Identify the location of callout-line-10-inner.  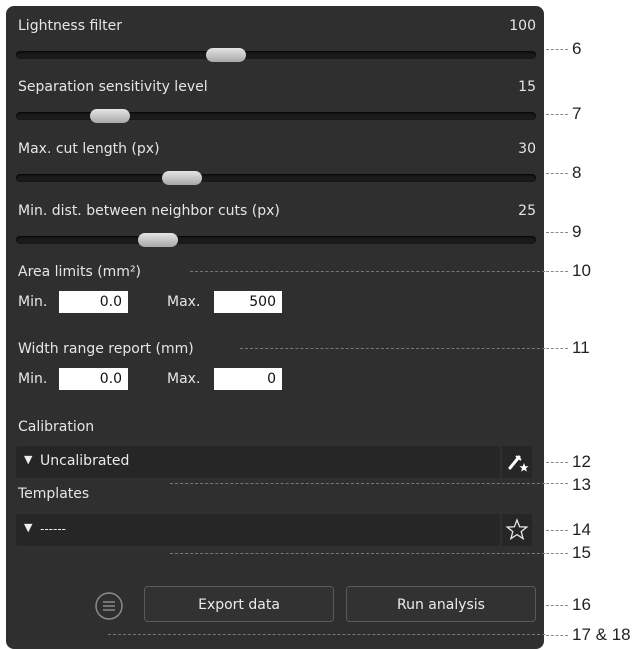
(367, 271).